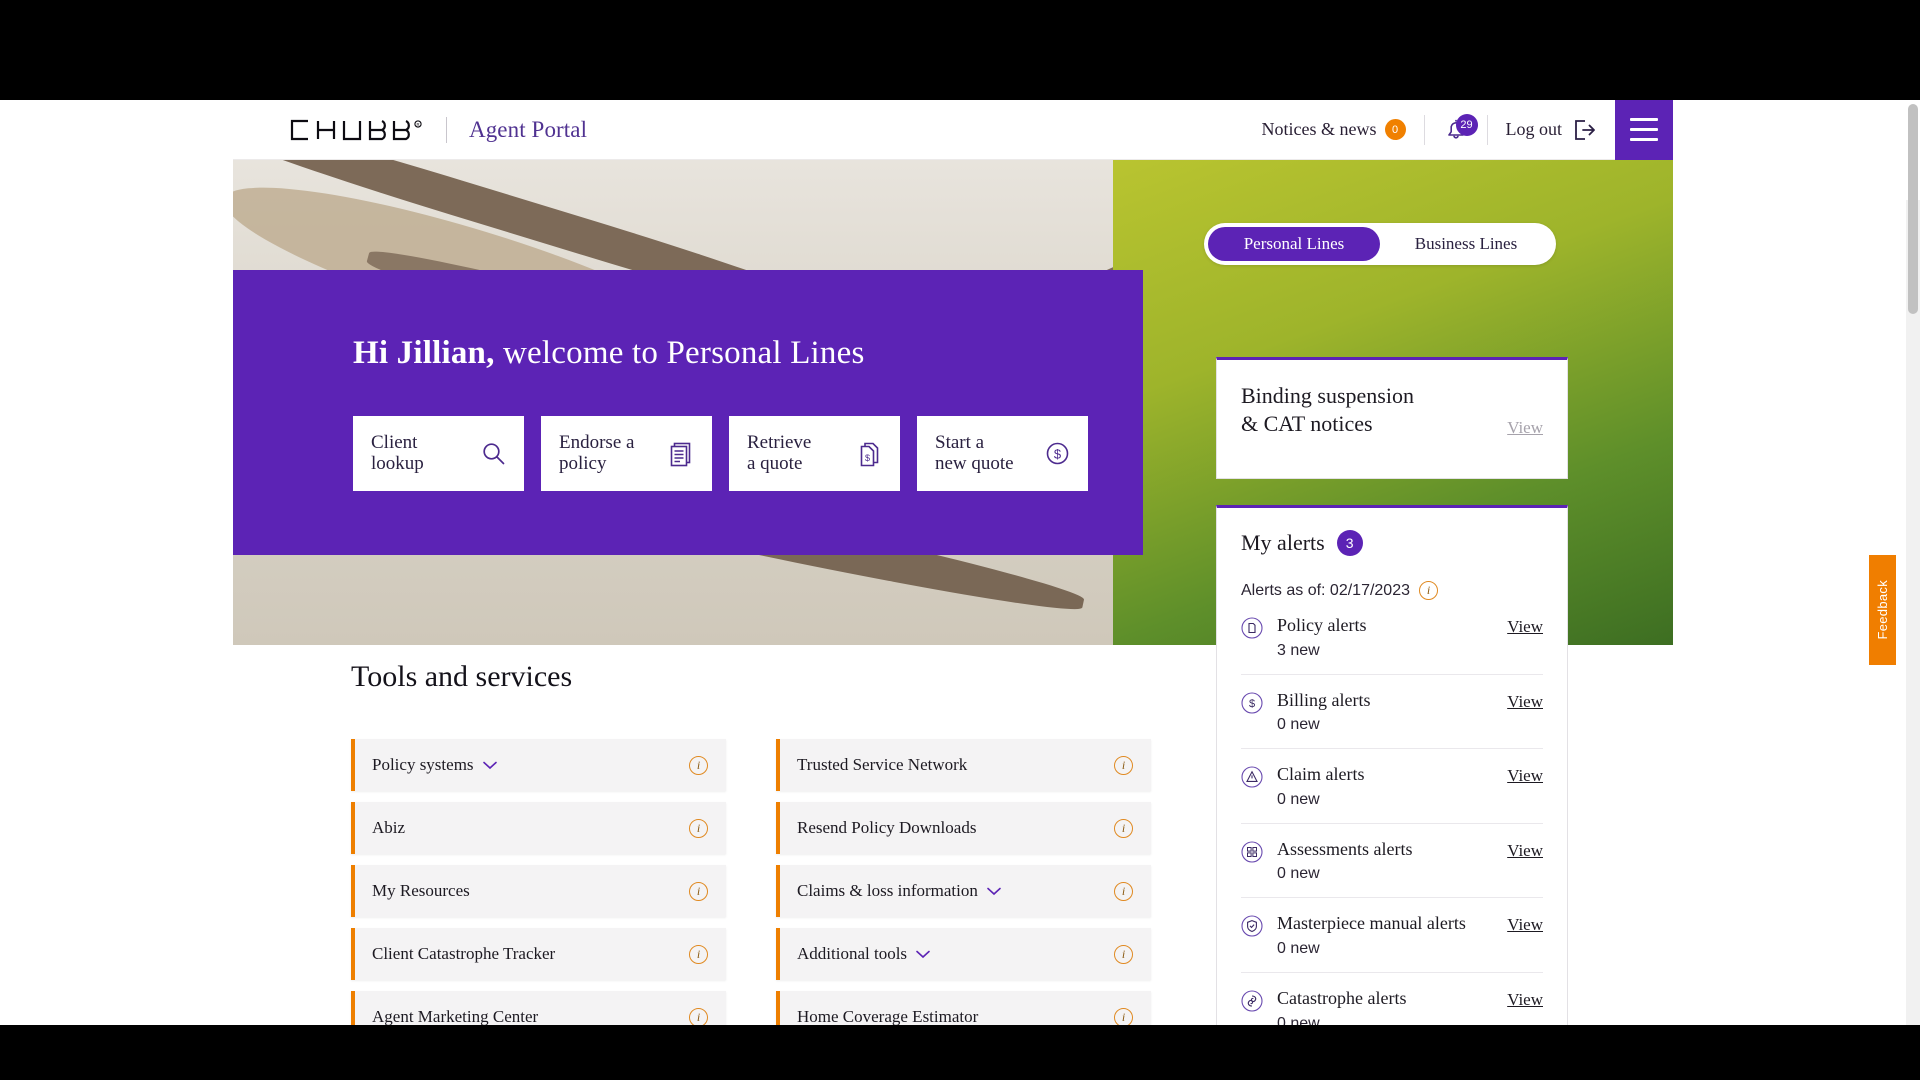  I want to click on alert-text: Claim alerts 0 new, so click(1392, 786).